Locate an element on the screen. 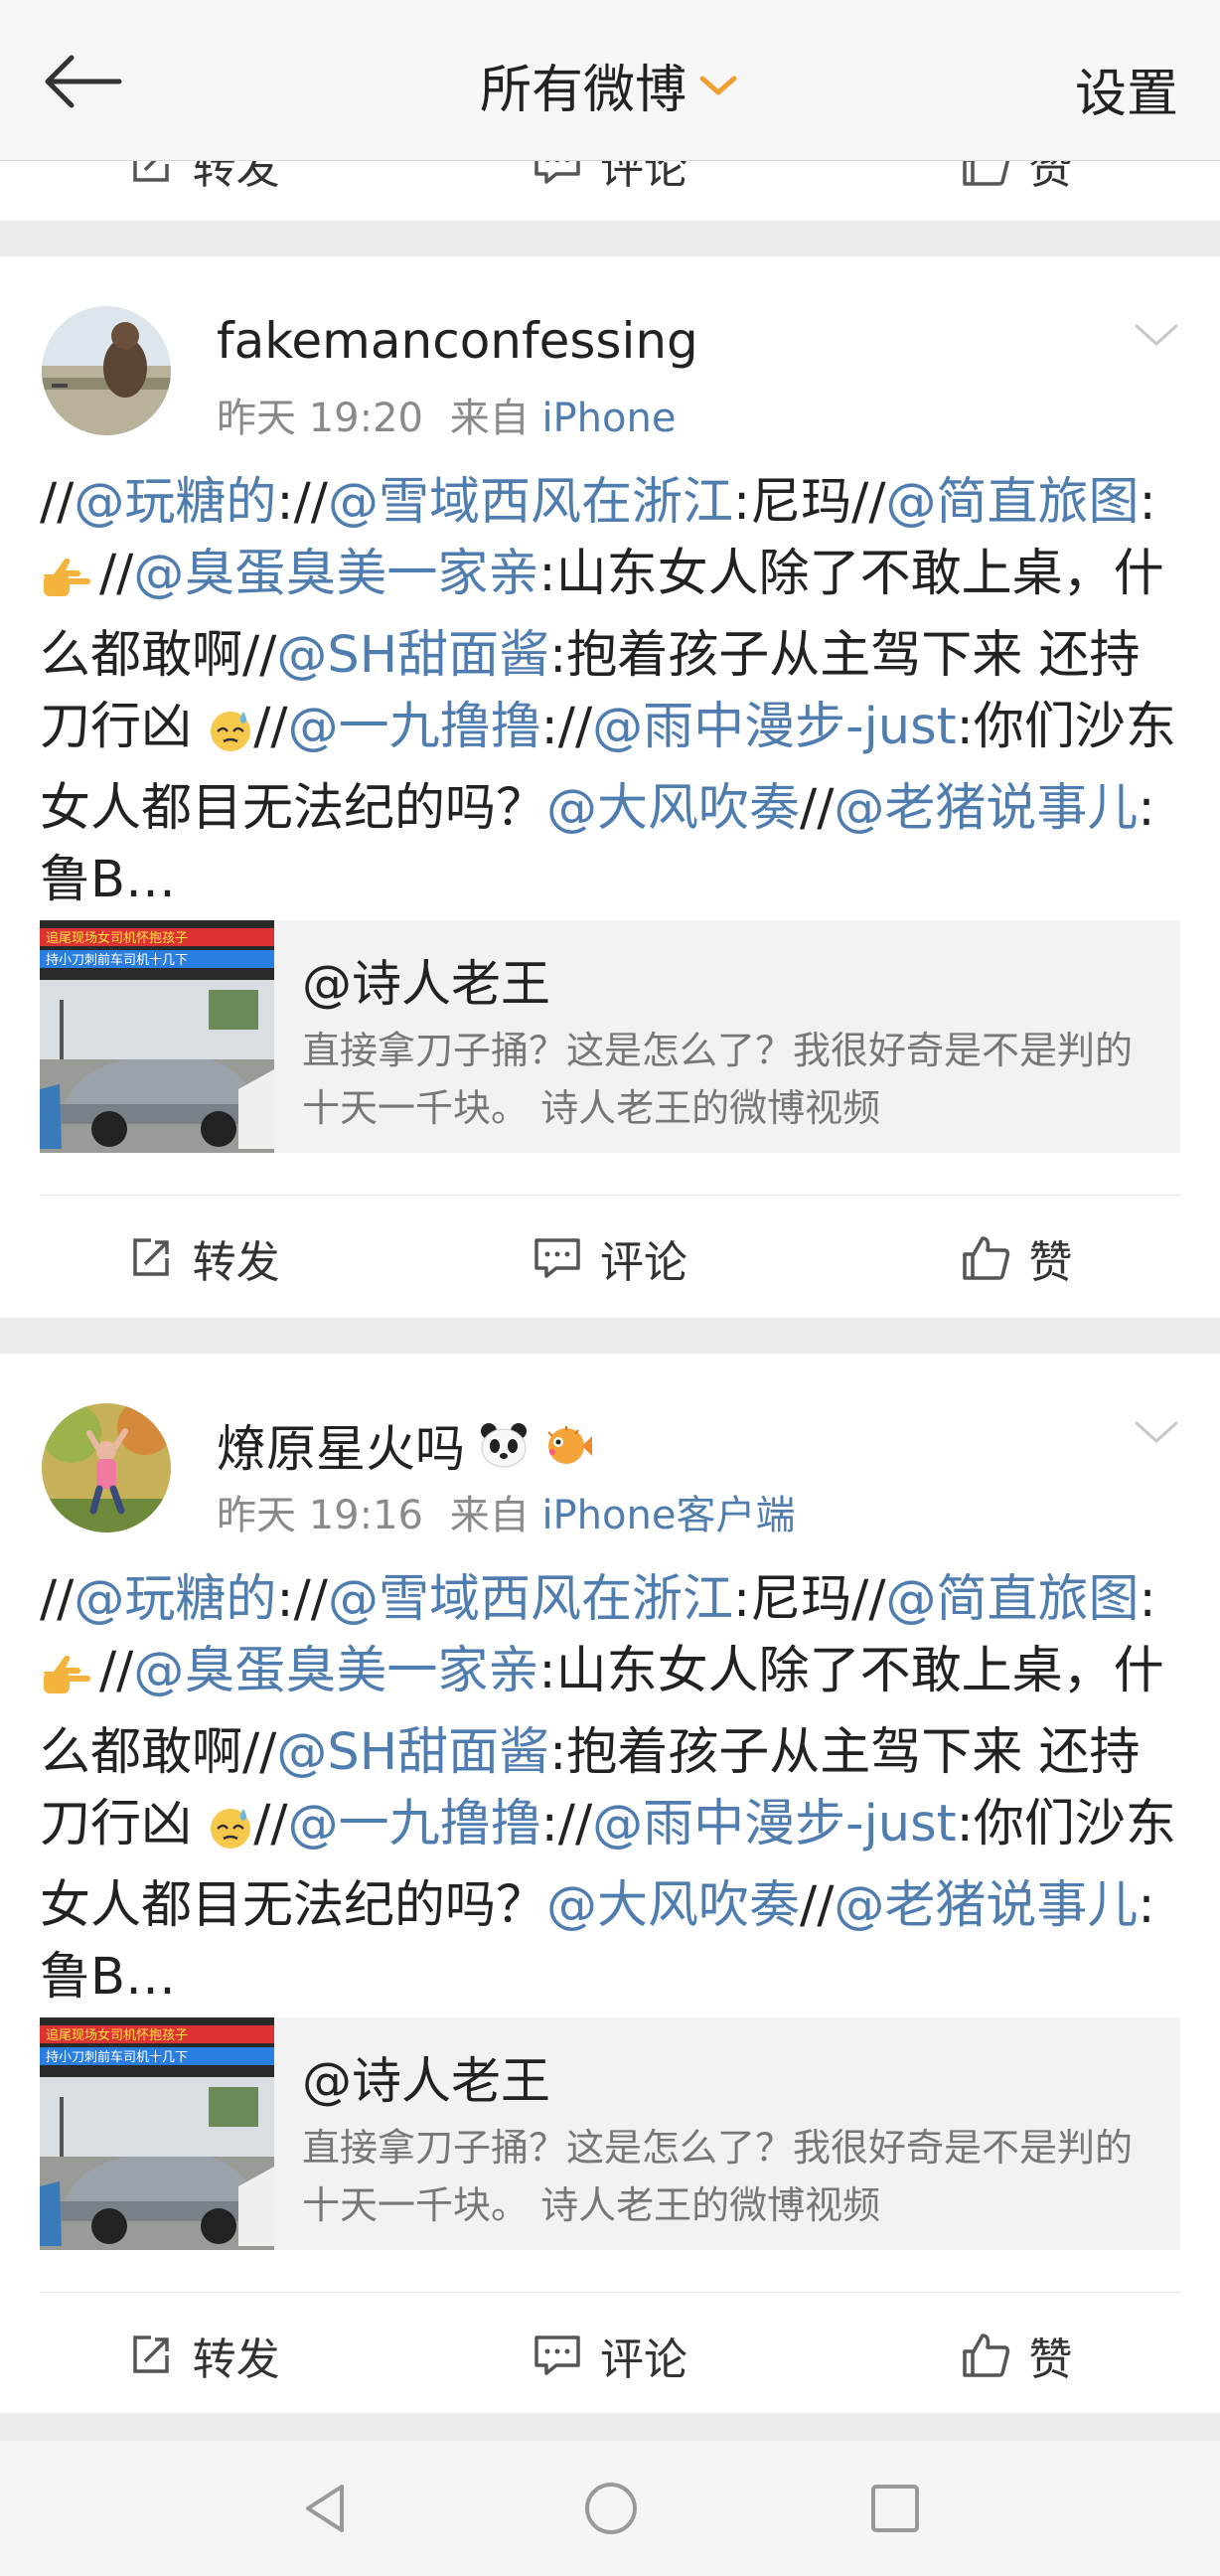 The width and height of the screenshot is (1220, 2576). username: fakemanconfessing is located at coordinates (457, 341).